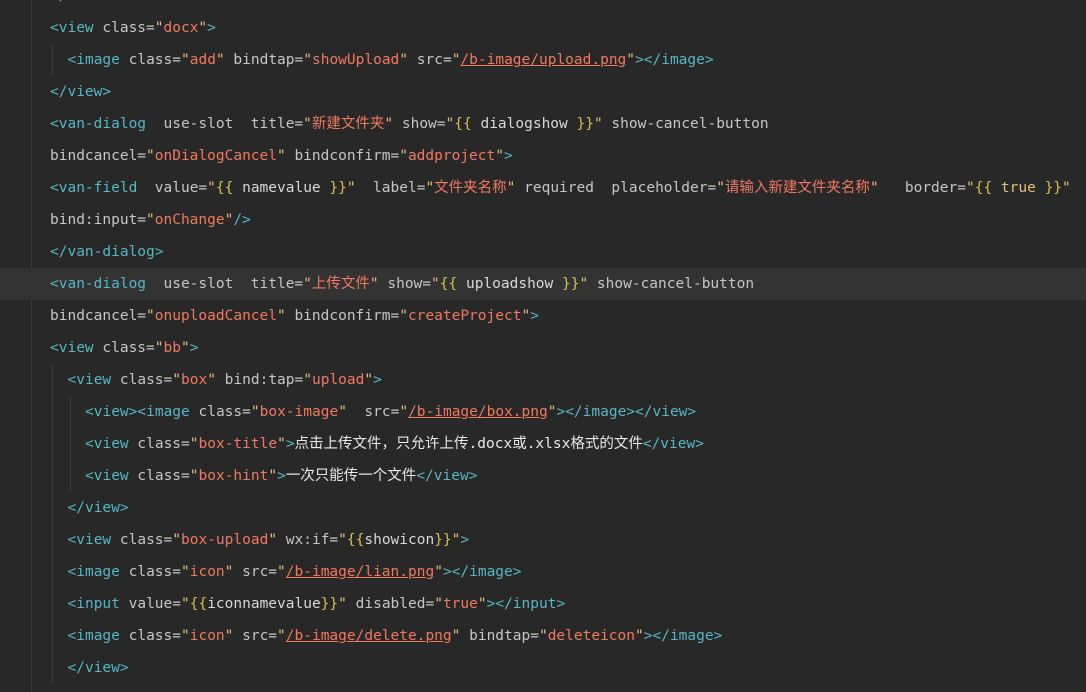 The image size is (1086, 692). What do you see at coordinates (543, 252) in the screenshot?
I see `code-line: </van-dialog>` at bounding box center [543, 252].